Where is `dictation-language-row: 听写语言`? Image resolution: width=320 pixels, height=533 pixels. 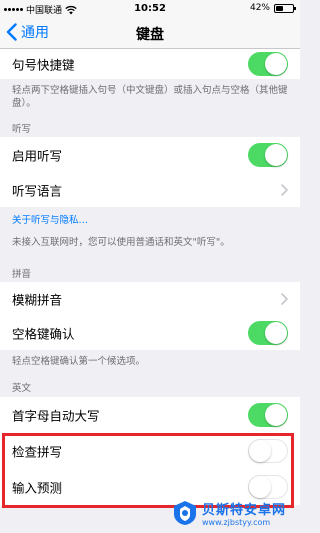
dictation-language-row: 听写语言 is located at coordinates (150, 189).